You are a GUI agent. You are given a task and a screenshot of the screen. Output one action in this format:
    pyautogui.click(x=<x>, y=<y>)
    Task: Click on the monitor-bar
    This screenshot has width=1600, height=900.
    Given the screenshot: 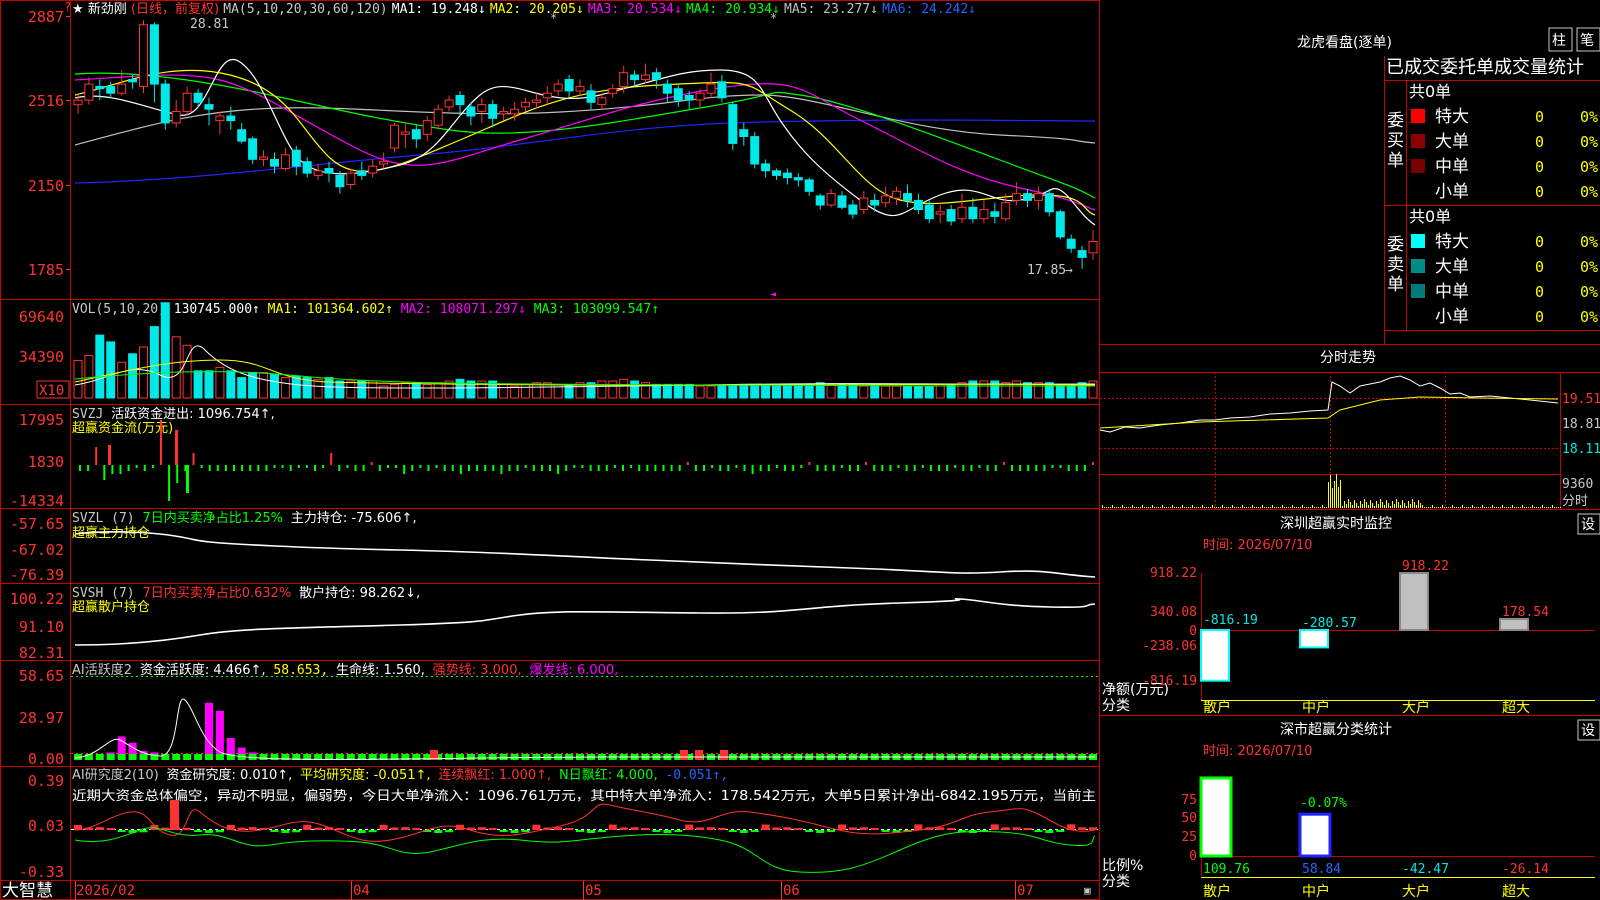 What is the action you would take?
    pyautogui.click(x=1314, y=639)
    